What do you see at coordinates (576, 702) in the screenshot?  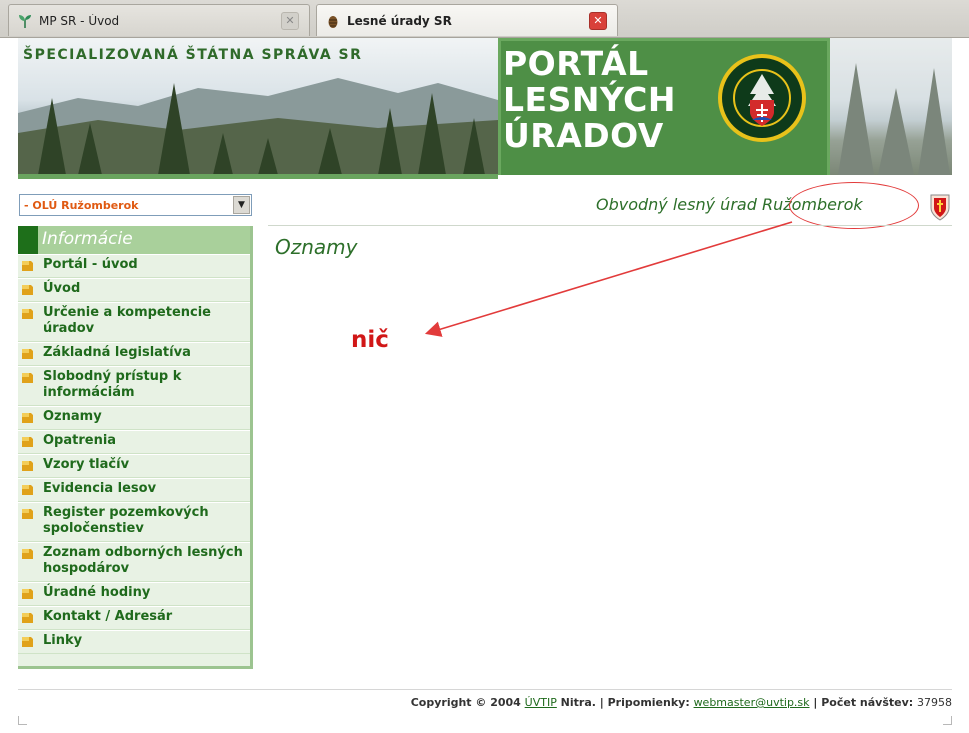 I see `company-suffix: Nitra.` at bounding box center [576, 702].